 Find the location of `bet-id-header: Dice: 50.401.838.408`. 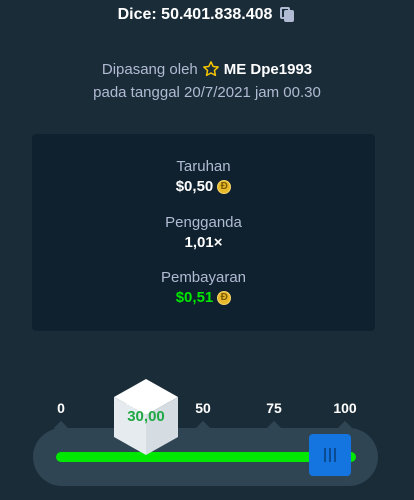

bet-id-header: Dice: 50.401.838.408 is located at coordinates (207, 15).